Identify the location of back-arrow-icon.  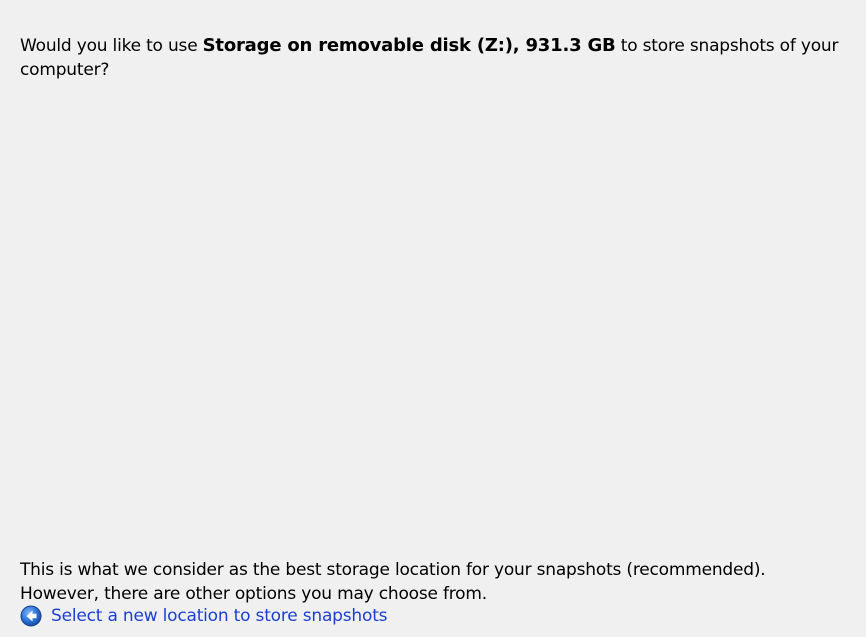
(31, 616).